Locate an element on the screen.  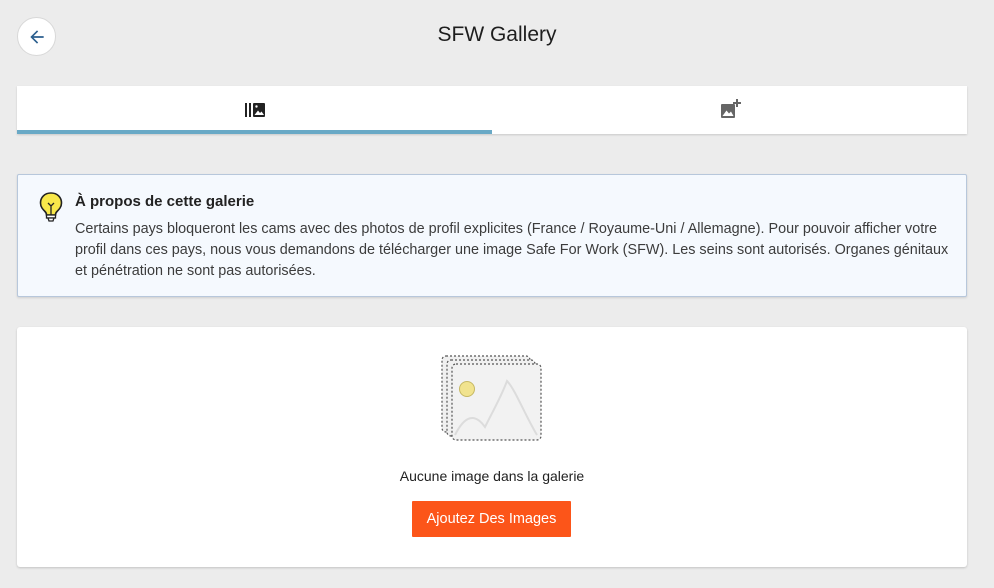
add-photo-icon is located at coordinates (730, 108).